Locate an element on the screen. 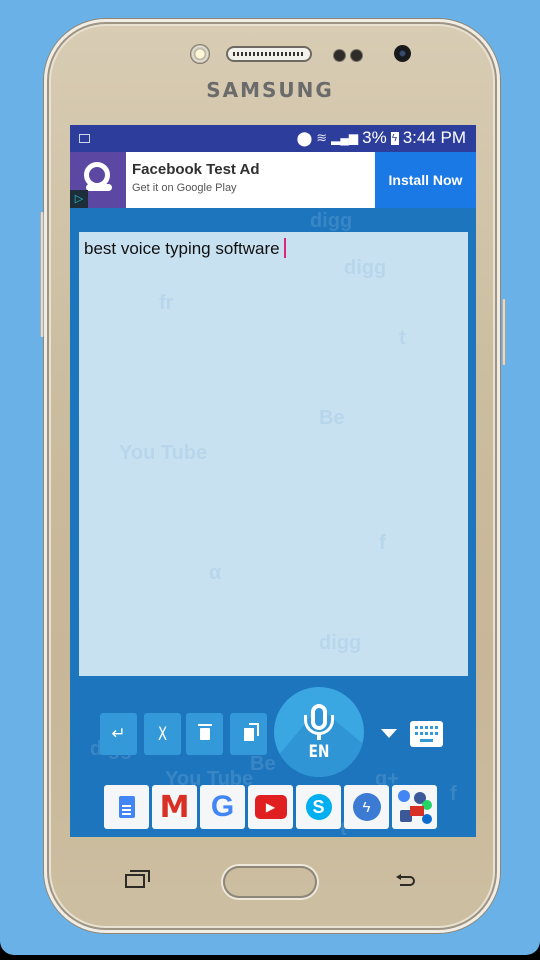  google-docs-icon is located at coordinates (126, 807).